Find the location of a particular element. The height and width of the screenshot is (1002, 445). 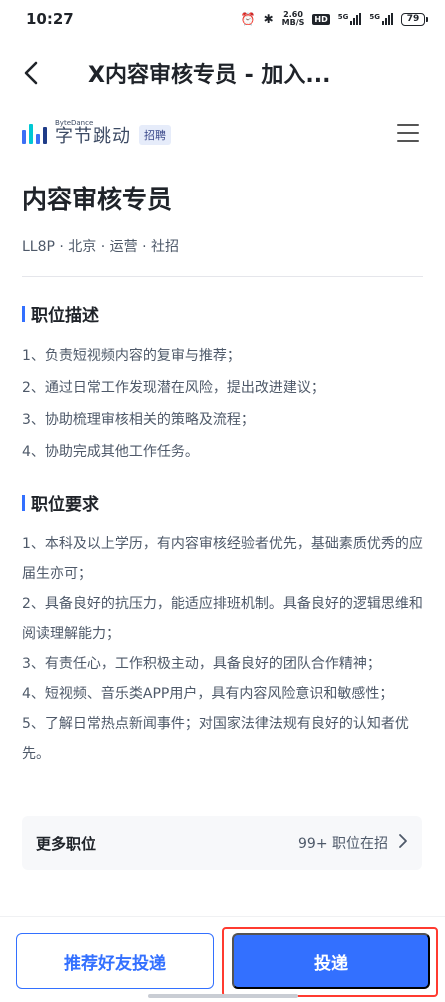

signal-1-label: 5G is located at coordinates (343, 17).